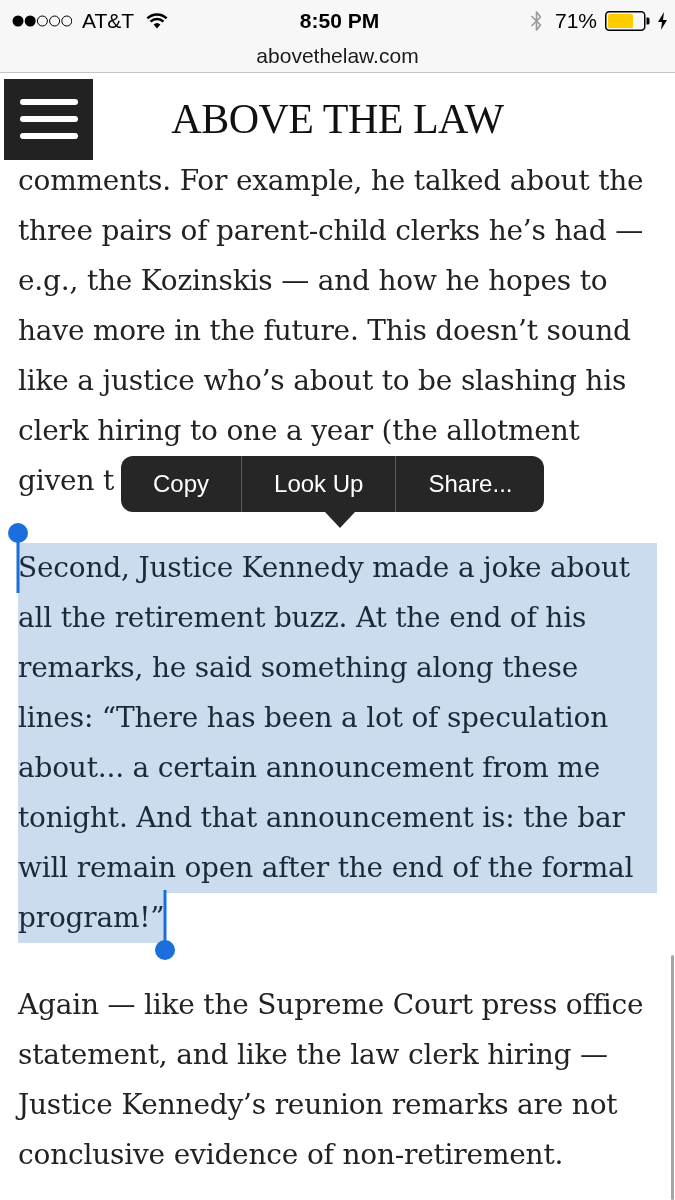 This screenshot has width=675, height=1200. I want to click on partial-text-line: given t, so click(66, 481).